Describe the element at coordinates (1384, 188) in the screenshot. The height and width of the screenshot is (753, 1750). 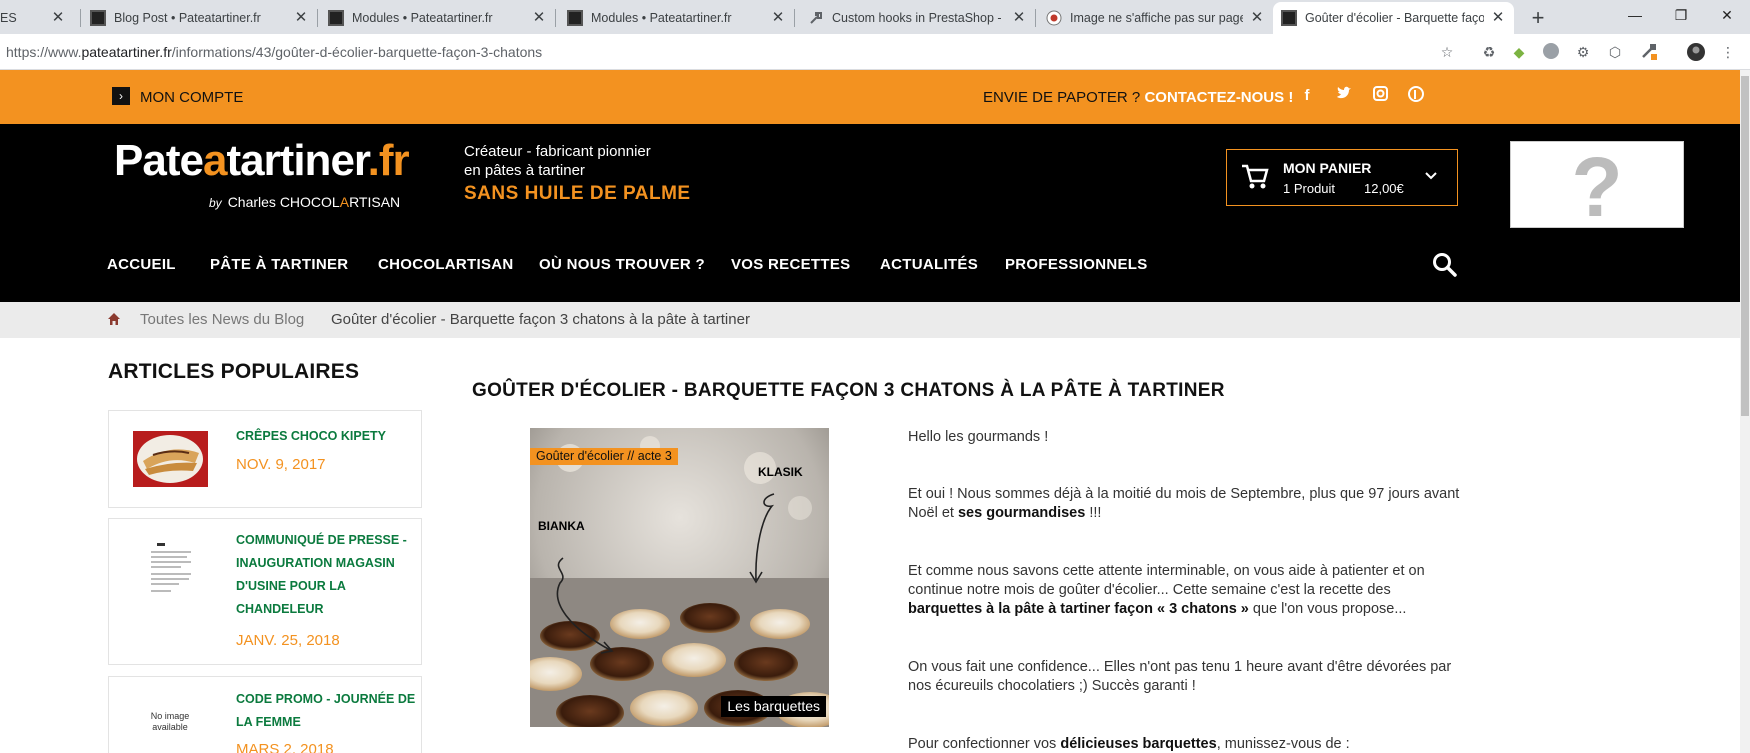
I see `cart-total: 12,00€` at that location.